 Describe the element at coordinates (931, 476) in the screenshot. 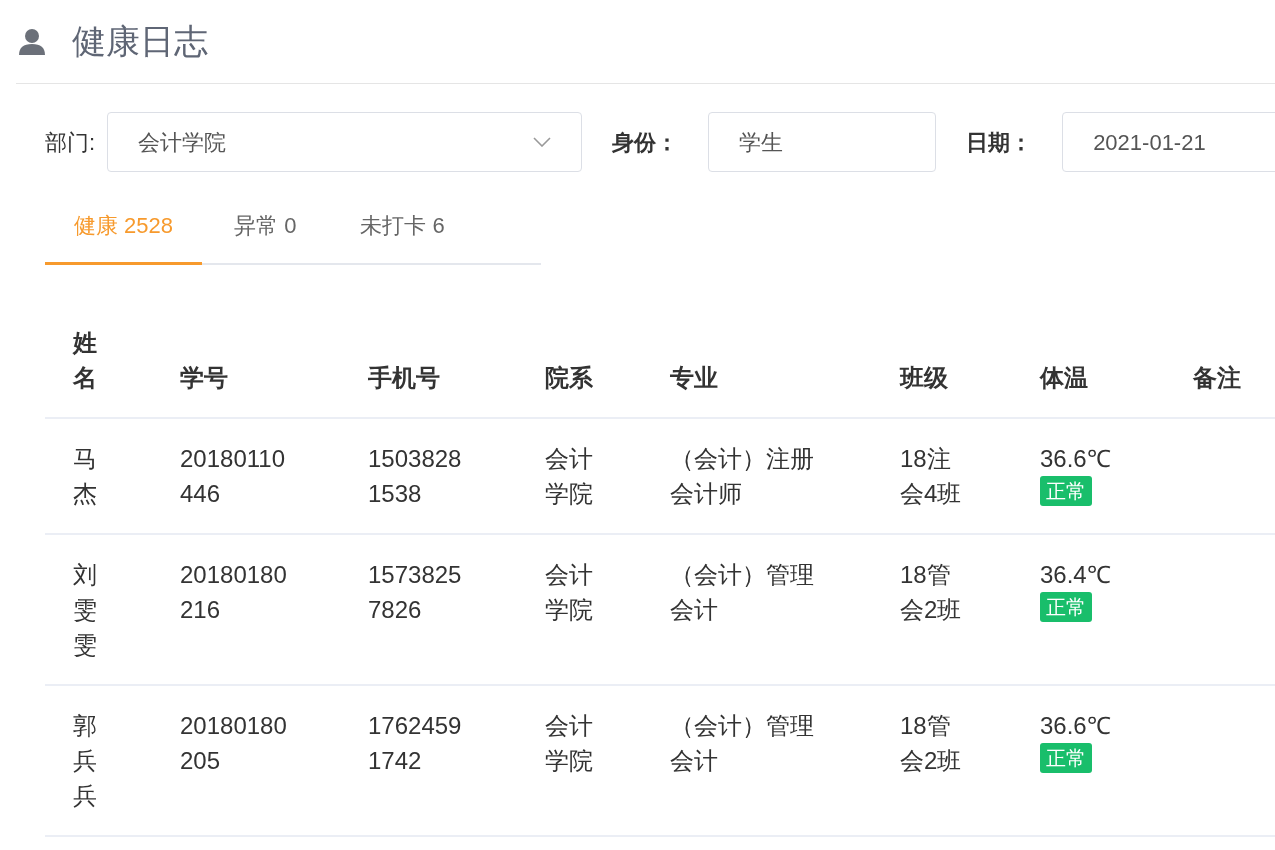

I see `table-cell-text: 18注会4班` at that location.